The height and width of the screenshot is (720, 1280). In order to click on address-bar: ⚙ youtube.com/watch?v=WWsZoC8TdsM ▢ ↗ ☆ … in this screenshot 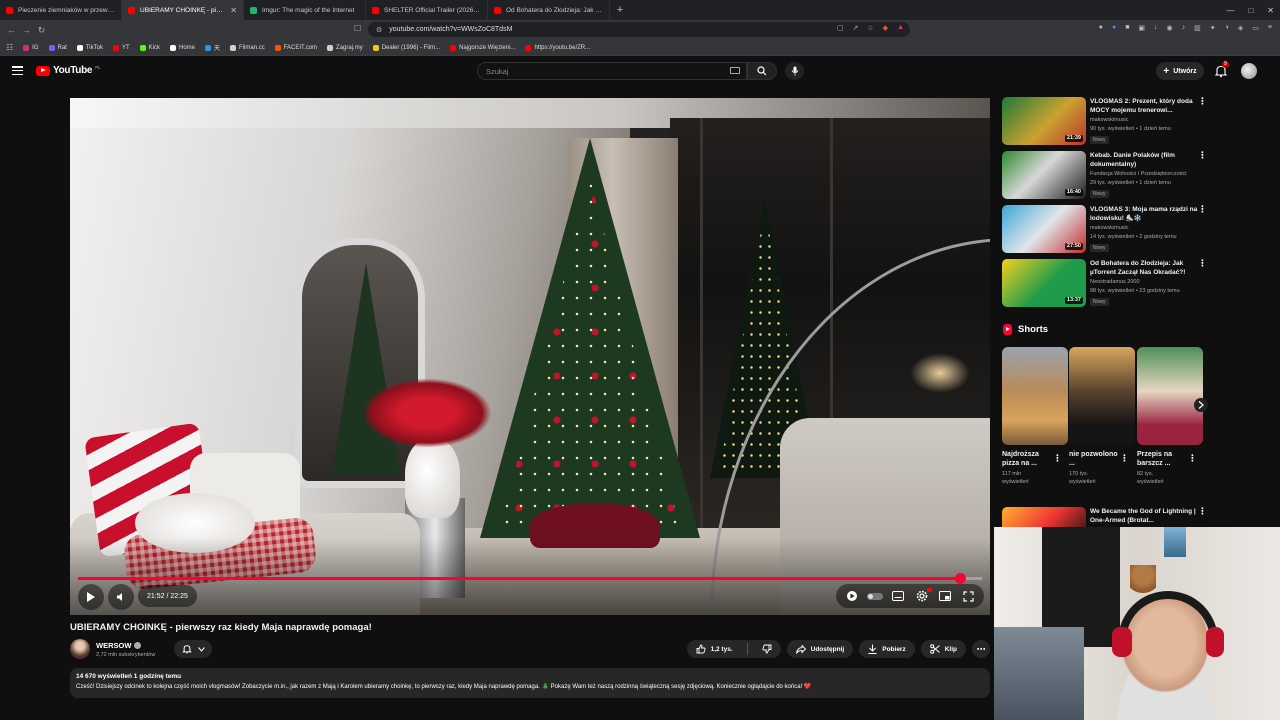, I will do `click(639, 29)`.